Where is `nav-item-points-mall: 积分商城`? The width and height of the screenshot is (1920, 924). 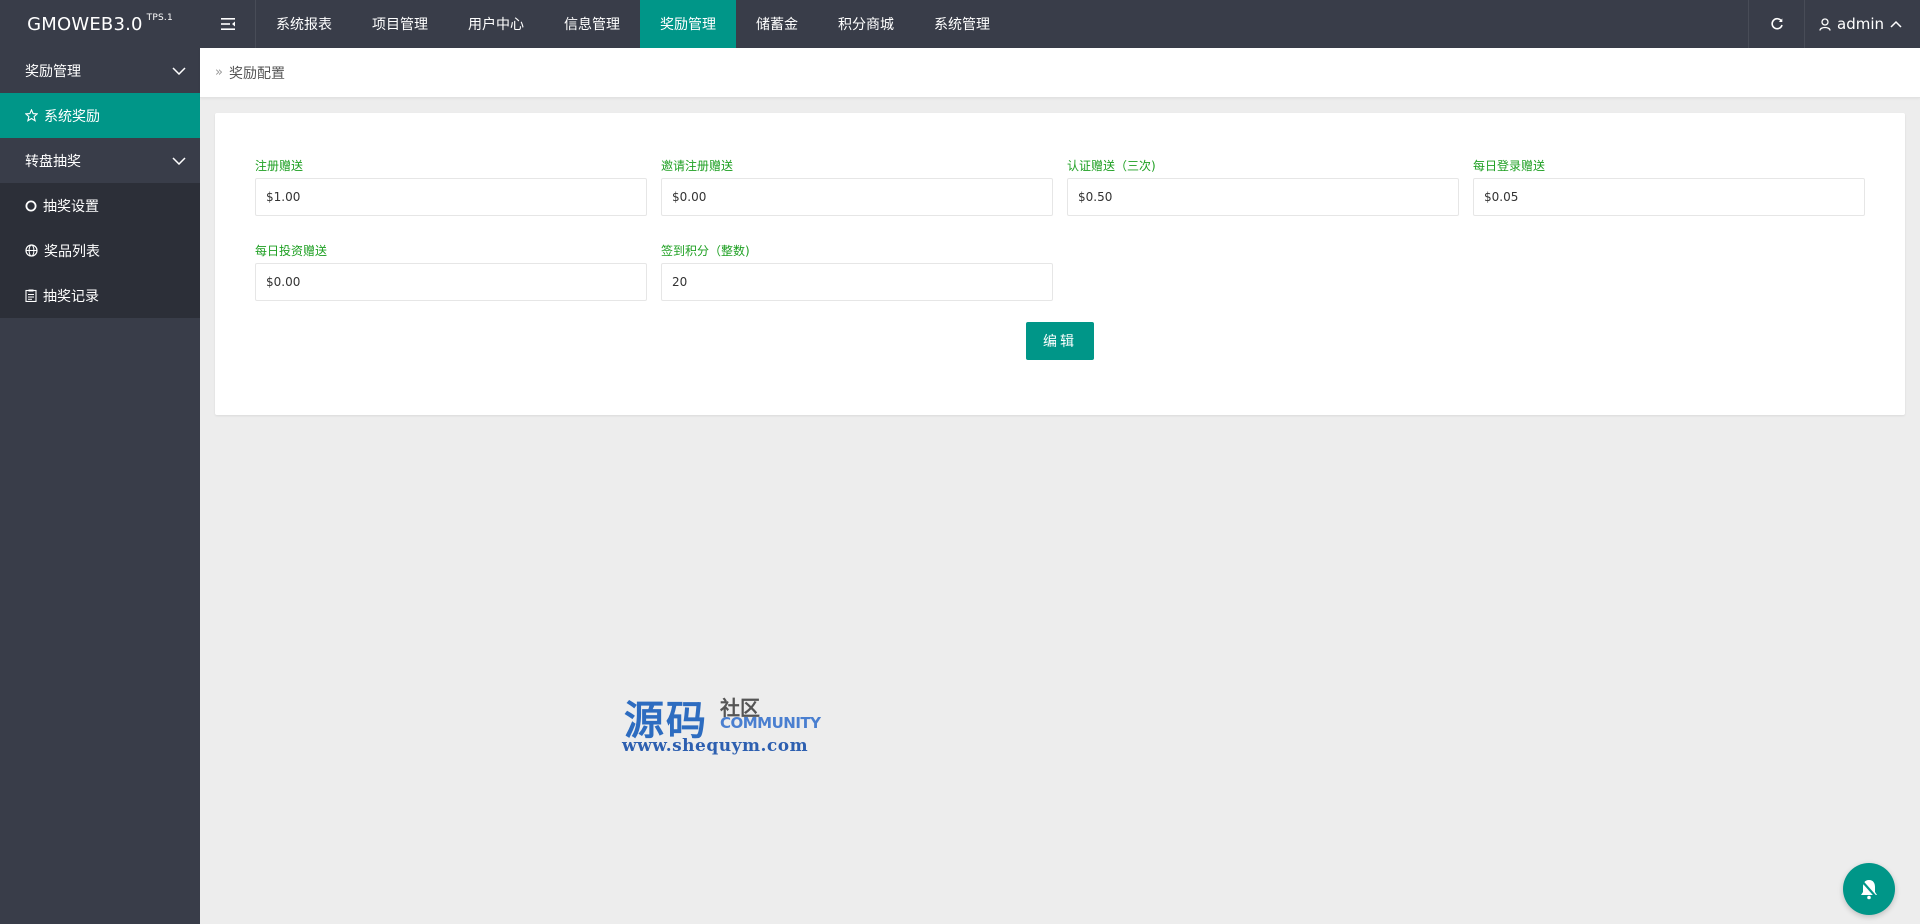 nav-item-points-mall: 积分商城 is located at coordinates (866, 24).